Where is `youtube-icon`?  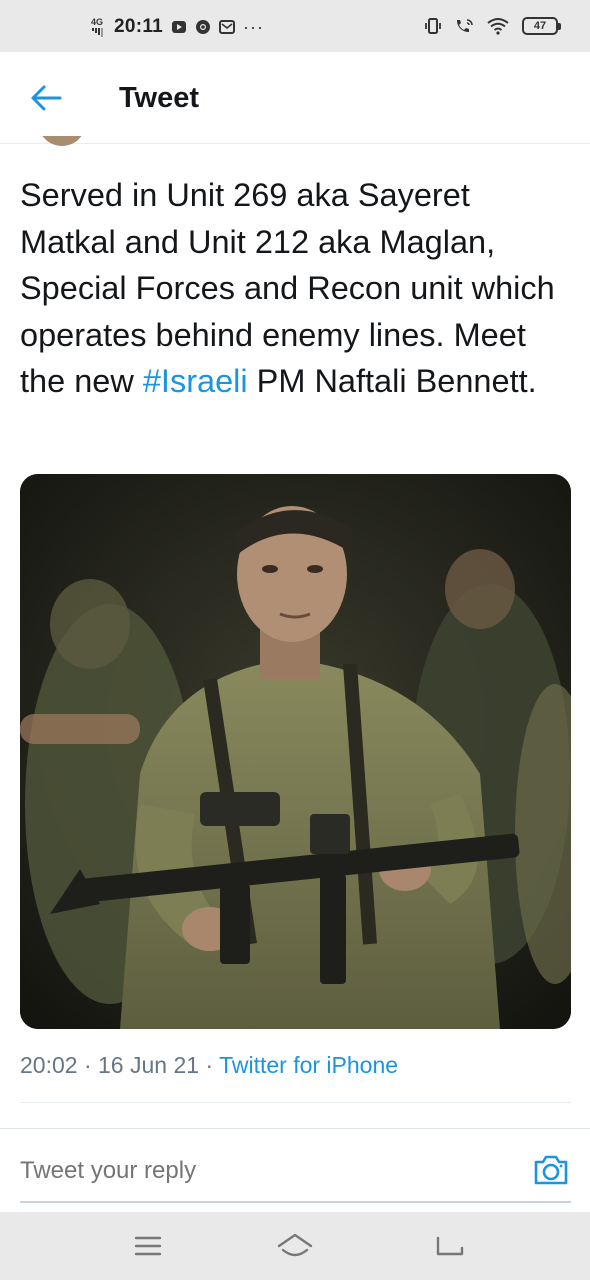
youtube-icon is located at coordinates (179, 27).